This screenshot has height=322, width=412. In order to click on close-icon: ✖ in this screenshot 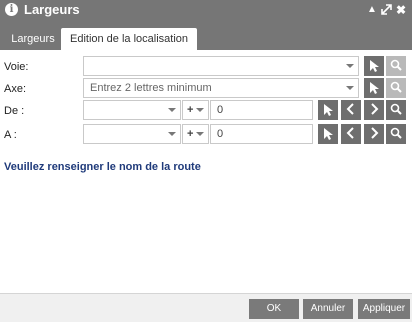, I will do `click(401, 10)`.